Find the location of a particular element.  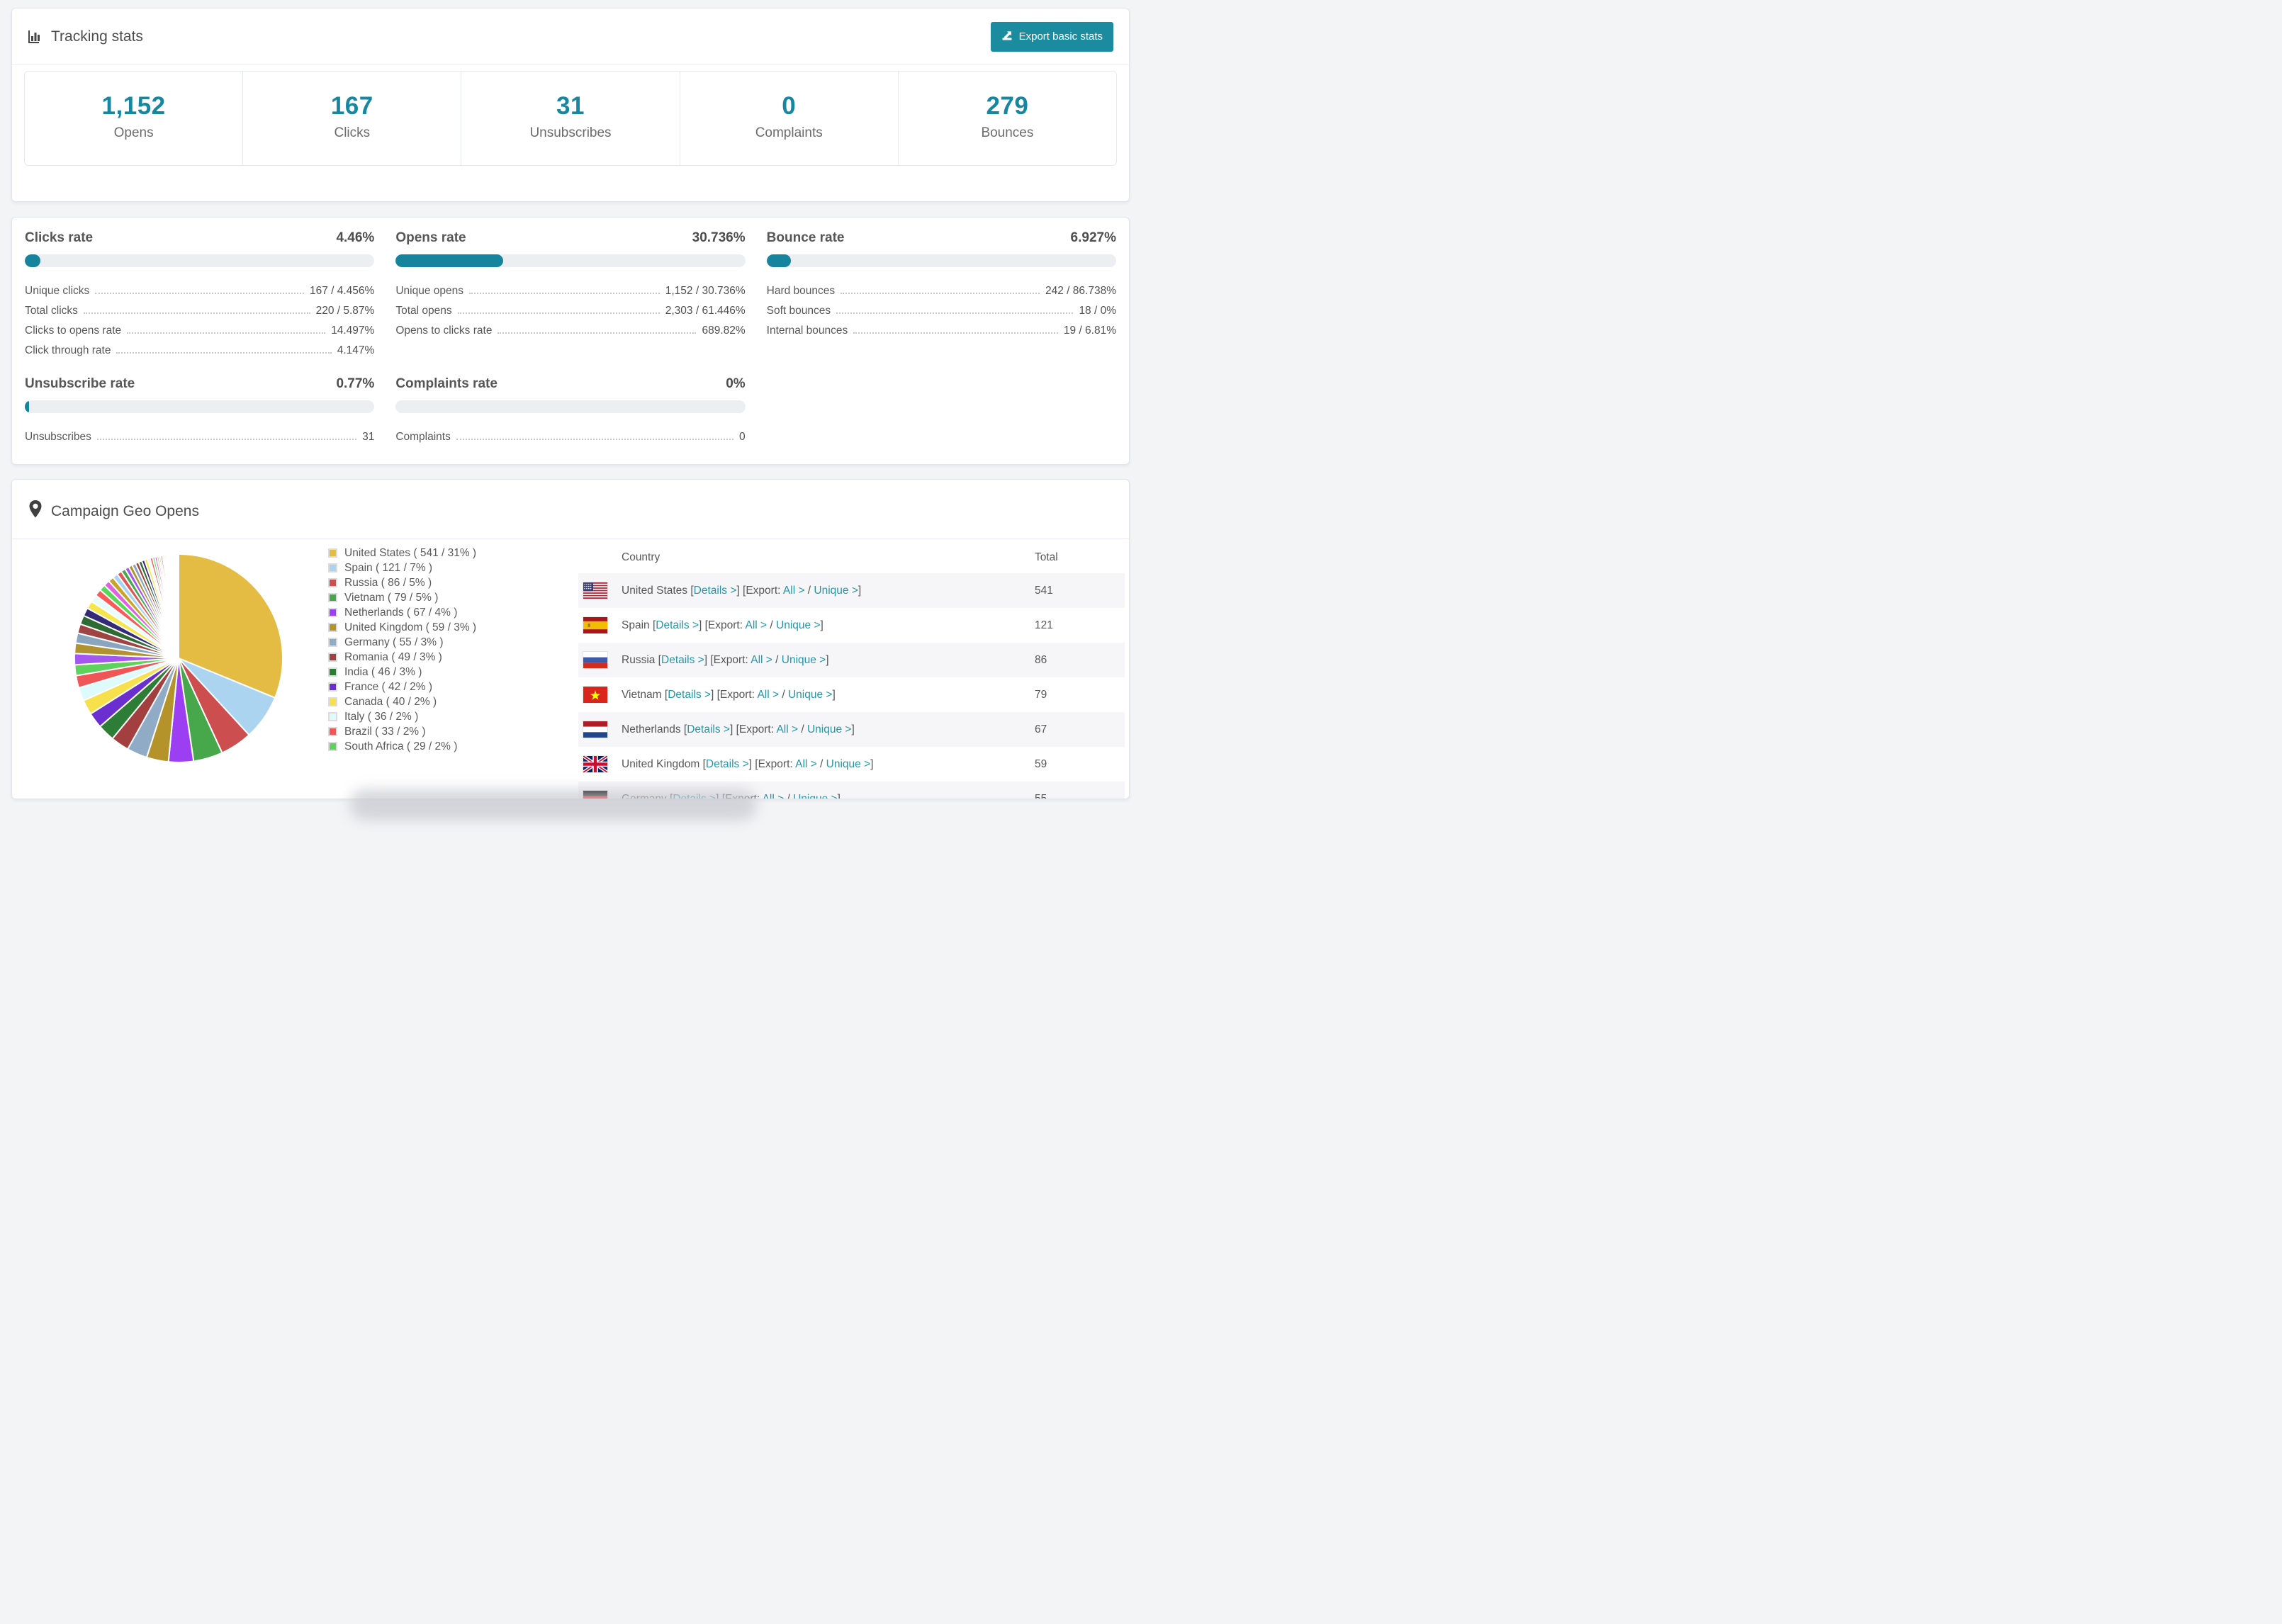

export-basic-stats-button: Export basic stats is located at coordinates (1051, 36).